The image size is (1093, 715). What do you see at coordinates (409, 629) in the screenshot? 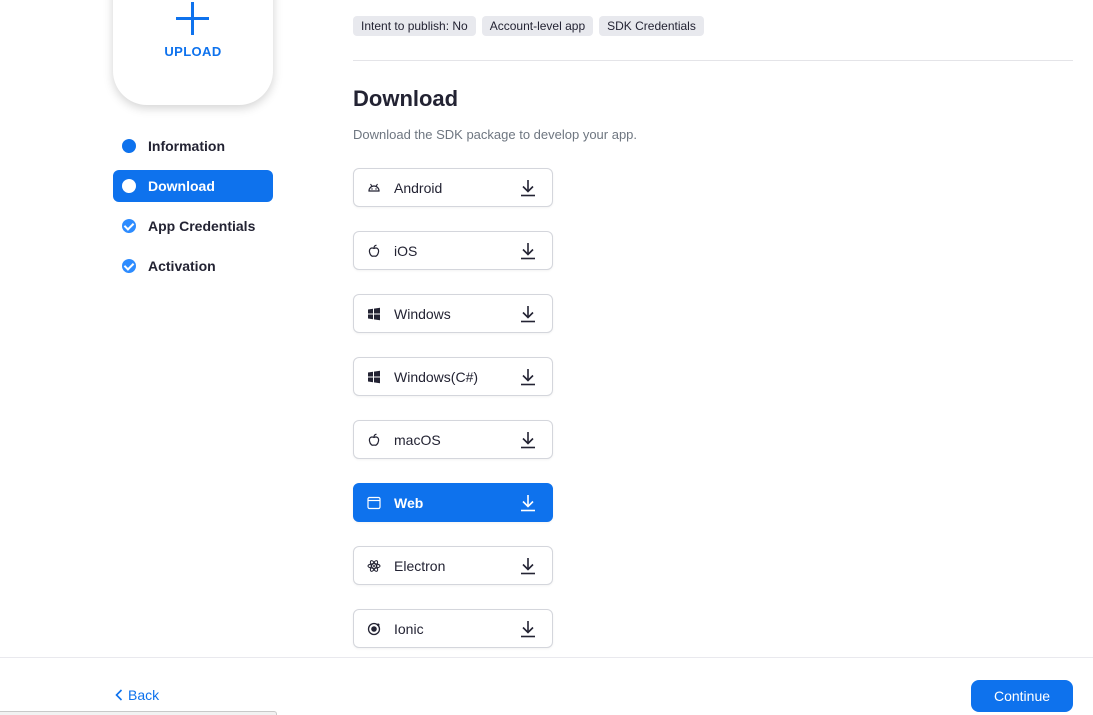
I see `platform-label: Ionic` at bounding box center [409, 629].